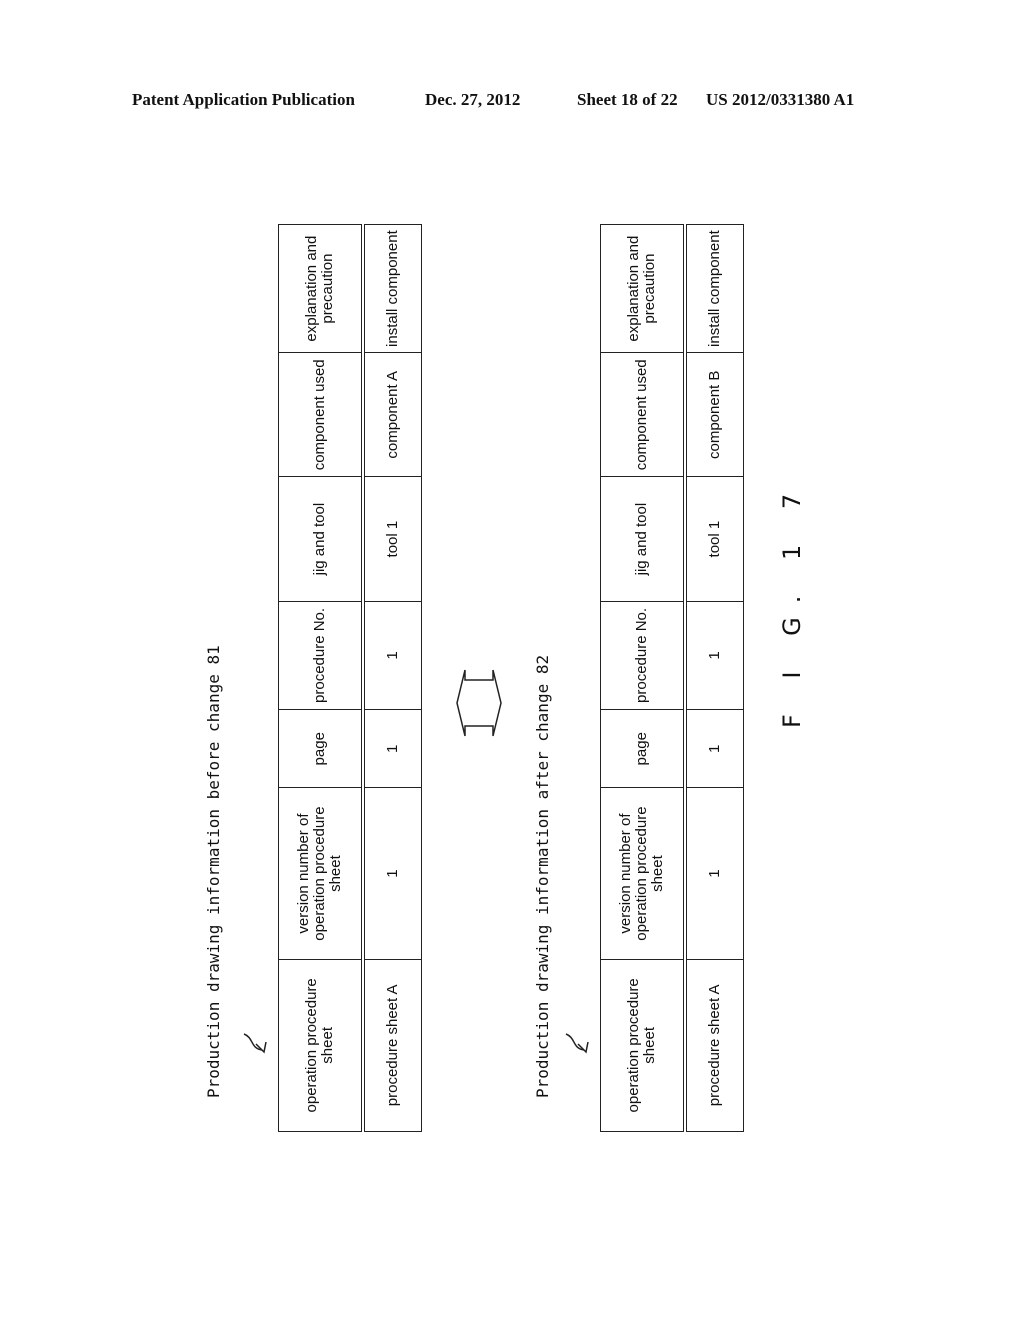 Image resolution: width=1024 pixels, height=1320 pixels. What do you see at coordinates (714, 414) in the screenshot?
I see `table-cell: component B` at bounding box center [714, 414].